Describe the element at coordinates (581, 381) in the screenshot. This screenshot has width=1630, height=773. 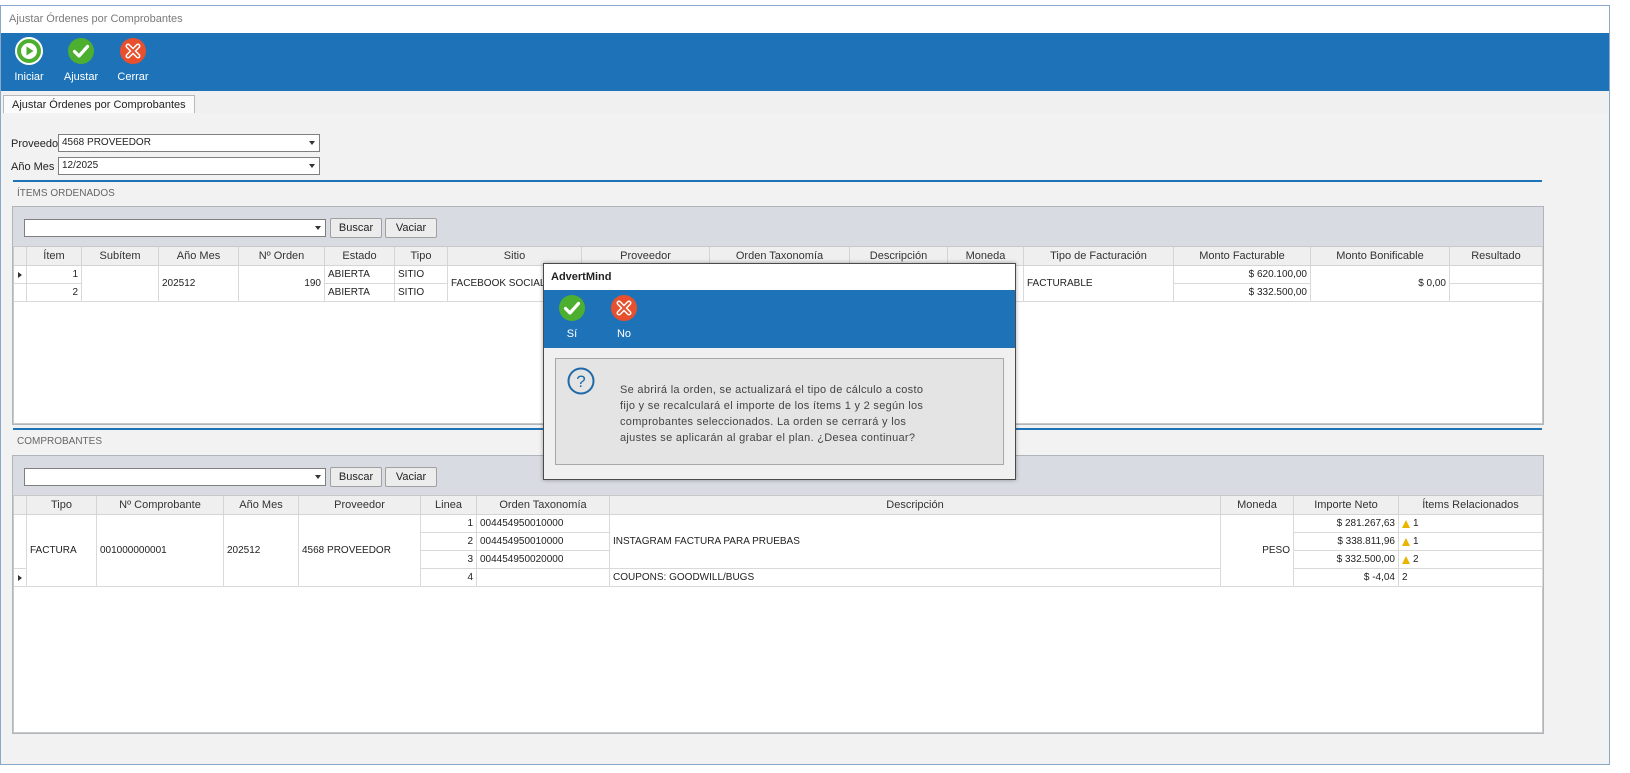
I see `question-icon: ?` at that location.